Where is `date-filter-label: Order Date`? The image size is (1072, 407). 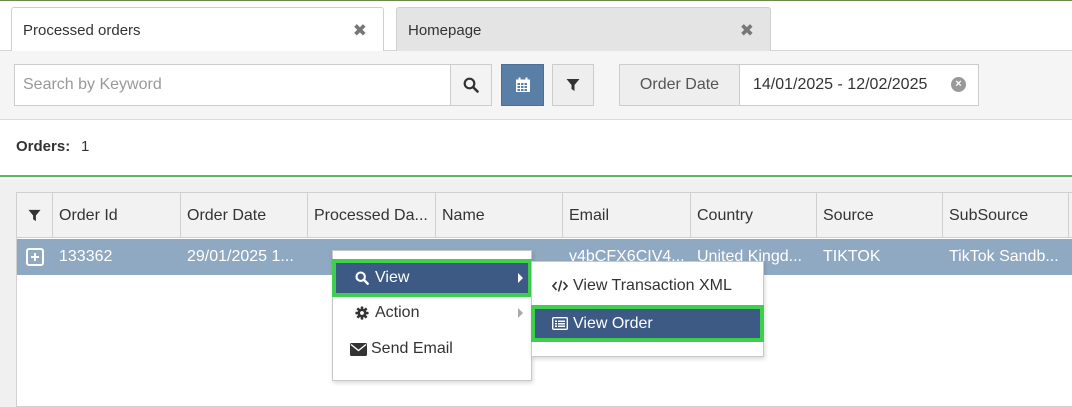 date-filter-label: Order Date is located at coordinates (680, 85).